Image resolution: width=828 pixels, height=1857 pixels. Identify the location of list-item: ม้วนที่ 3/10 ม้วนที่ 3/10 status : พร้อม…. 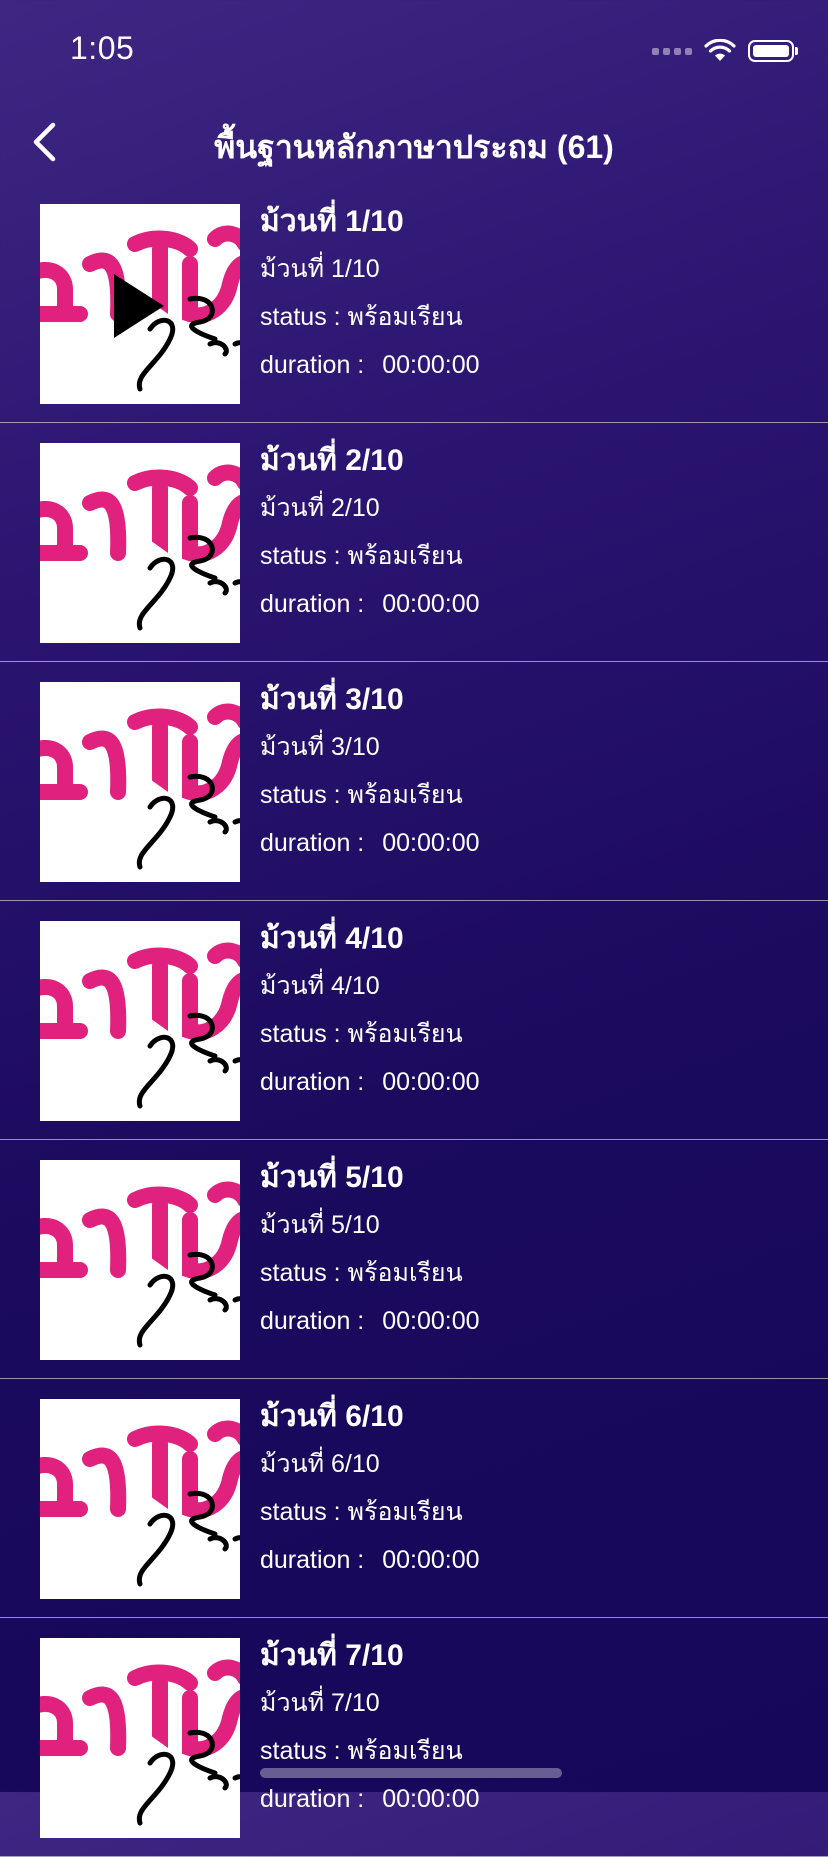
(414, 781).